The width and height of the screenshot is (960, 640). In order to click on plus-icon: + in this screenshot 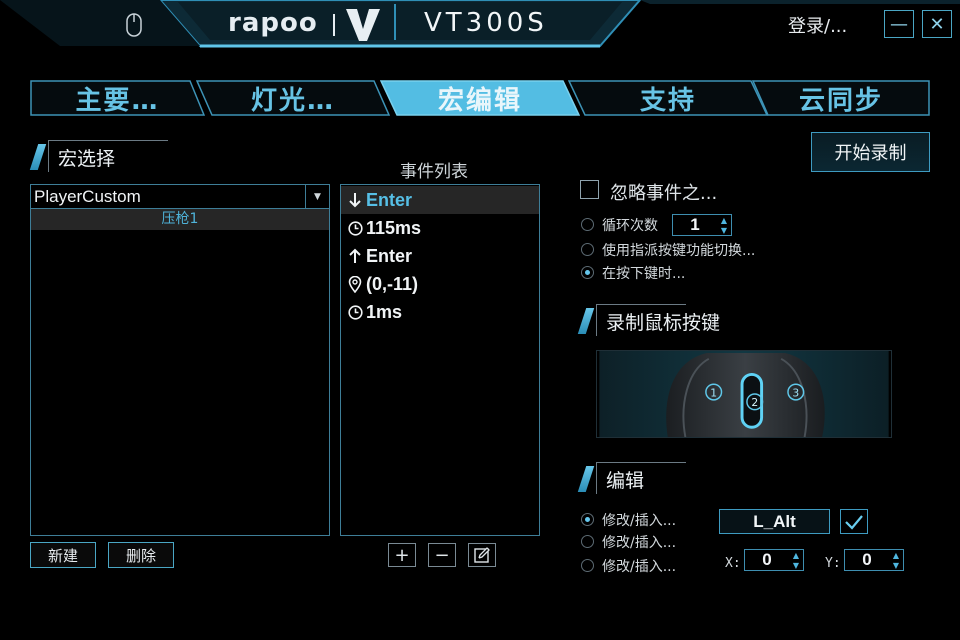, I will do `click(402, 555)`.